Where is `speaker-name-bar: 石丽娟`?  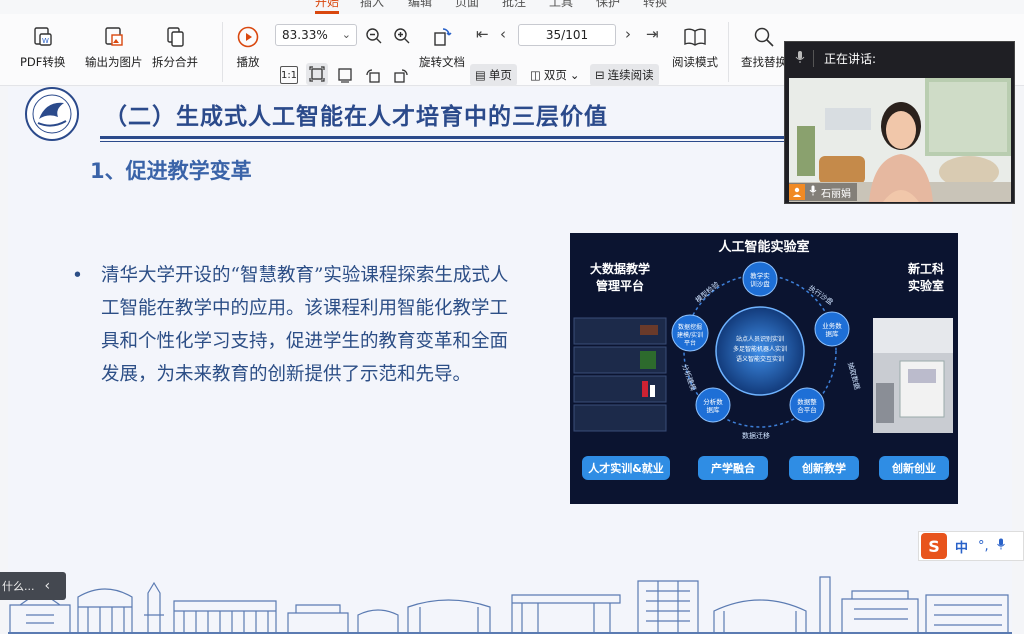 speaker-name-bar: 石丽娟 is located at coordinates (823, 192).